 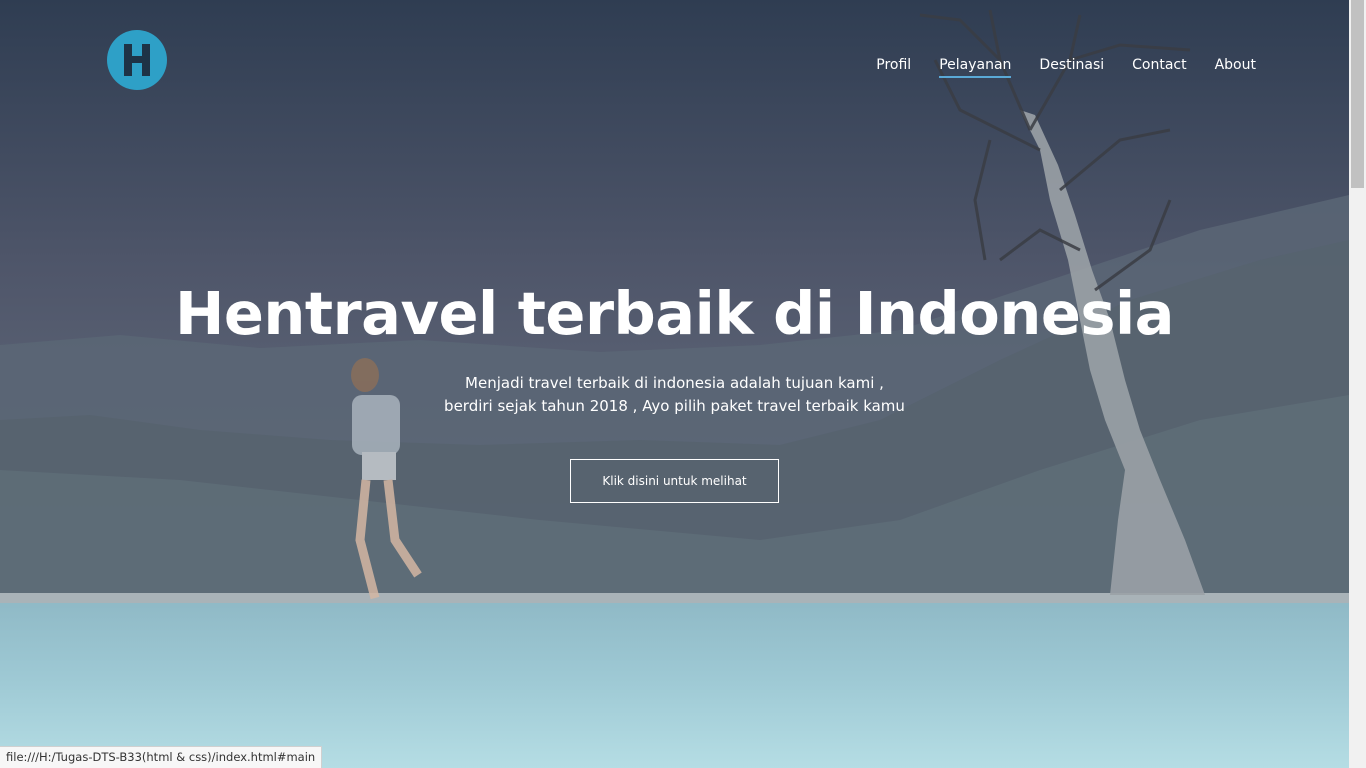 What do you see at coordinates (1357, 94) in the screenshot?
I see `scrollbar-thumb` at bounding box center [1357, 94].